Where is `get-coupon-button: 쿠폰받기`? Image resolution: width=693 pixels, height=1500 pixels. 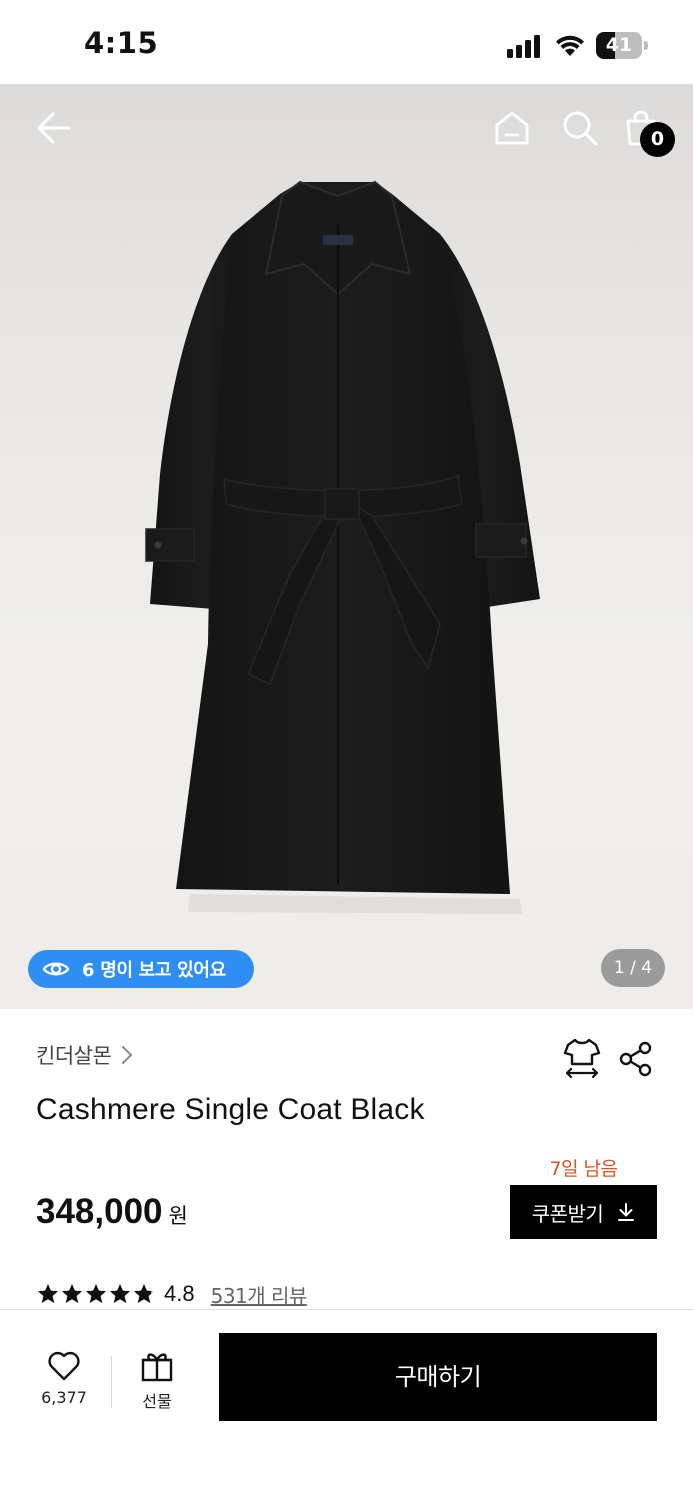 get-coupon-button: 쿠폰받기 is located at coordinates (583, 1212).